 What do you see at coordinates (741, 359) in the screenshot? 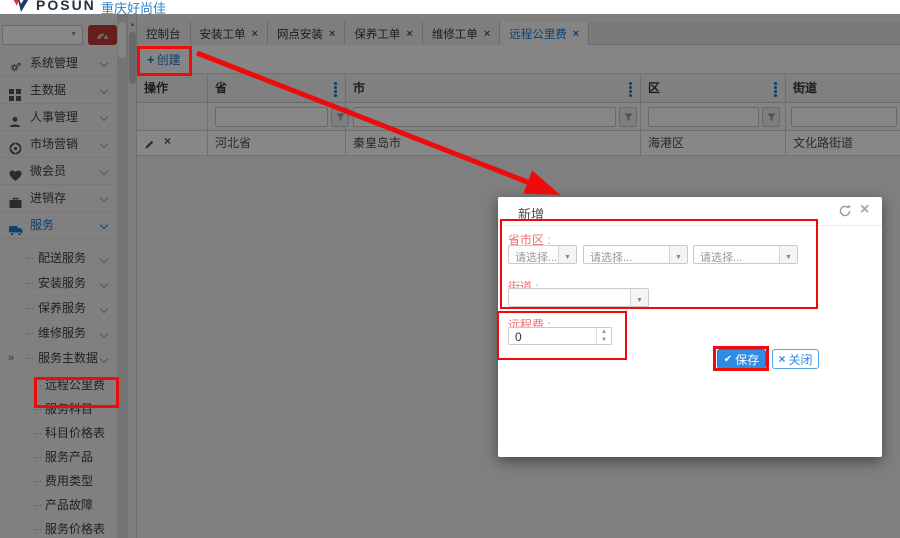
I see `save-button: ✔ 保存` at bounding box center [741, 359].